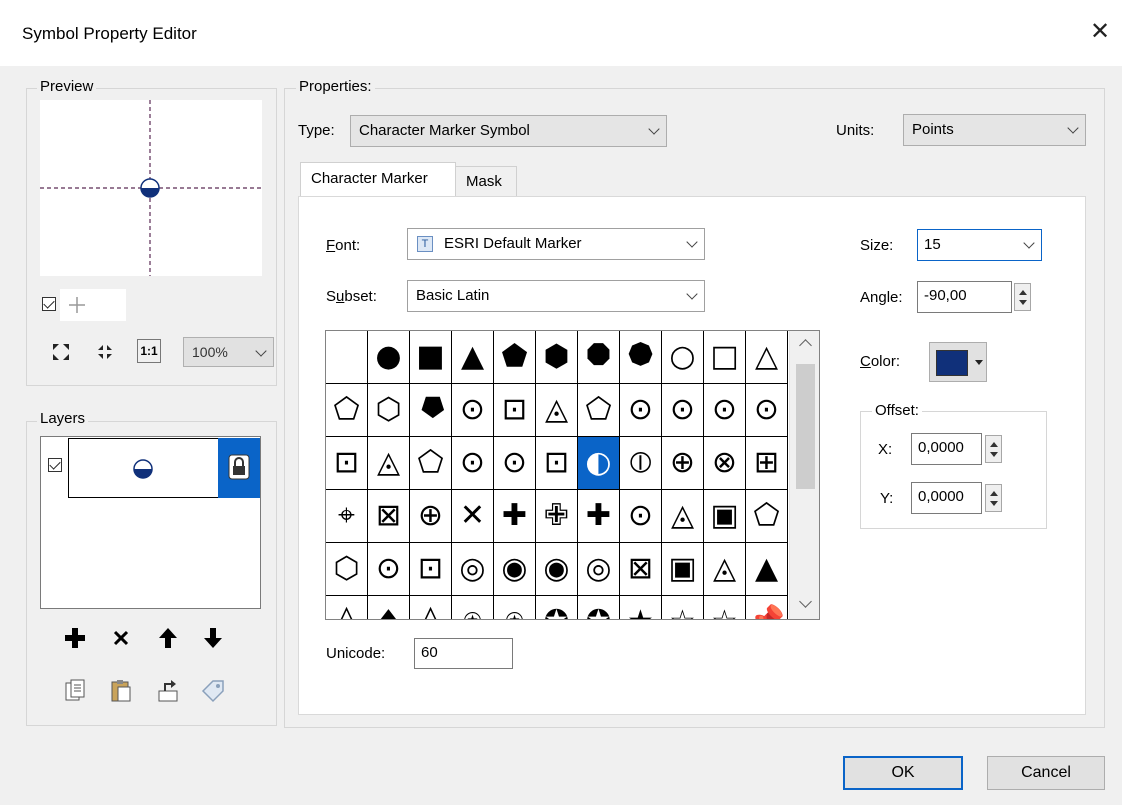 The height and width of the screenshot is (805, 1122). What do you see at coordinates (767, 357) in the screenshot?
I see `glyph-cell: △` at bounding box center [767, 357].